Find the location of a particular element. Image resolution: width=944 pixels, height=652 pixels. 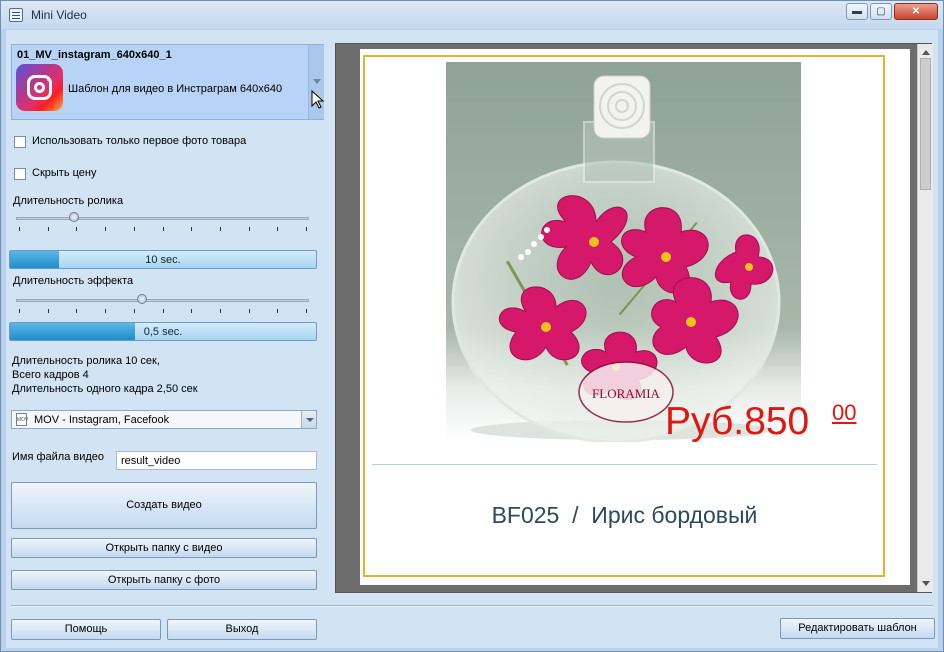

open-video-folder-label: Открыть папку с видео is located at coordinates (164, 548).